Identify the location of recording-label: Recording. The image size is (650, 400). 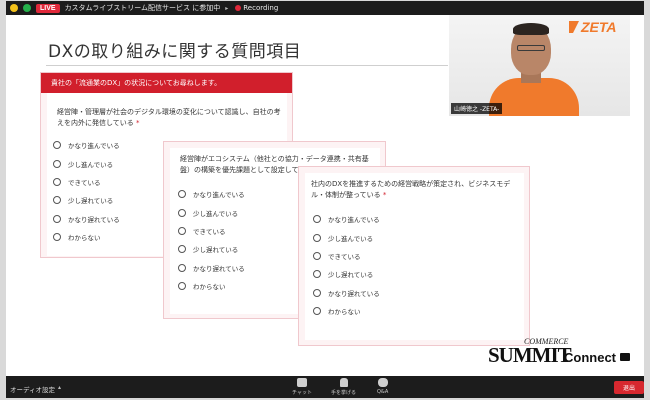
(261, 8).